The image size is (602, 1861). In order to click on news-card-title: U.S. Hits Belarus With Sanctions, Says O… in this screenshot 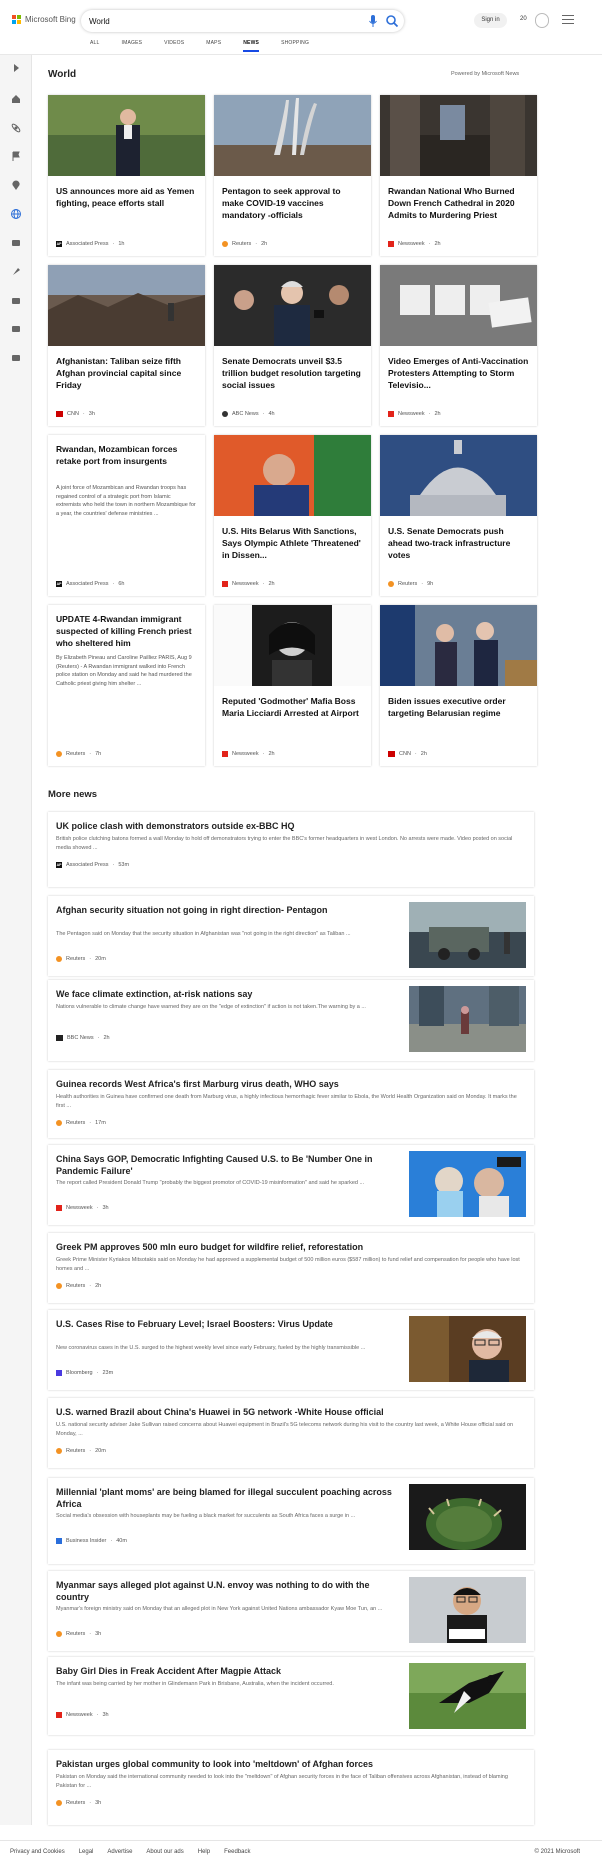, I will do `click(293, 543)`.